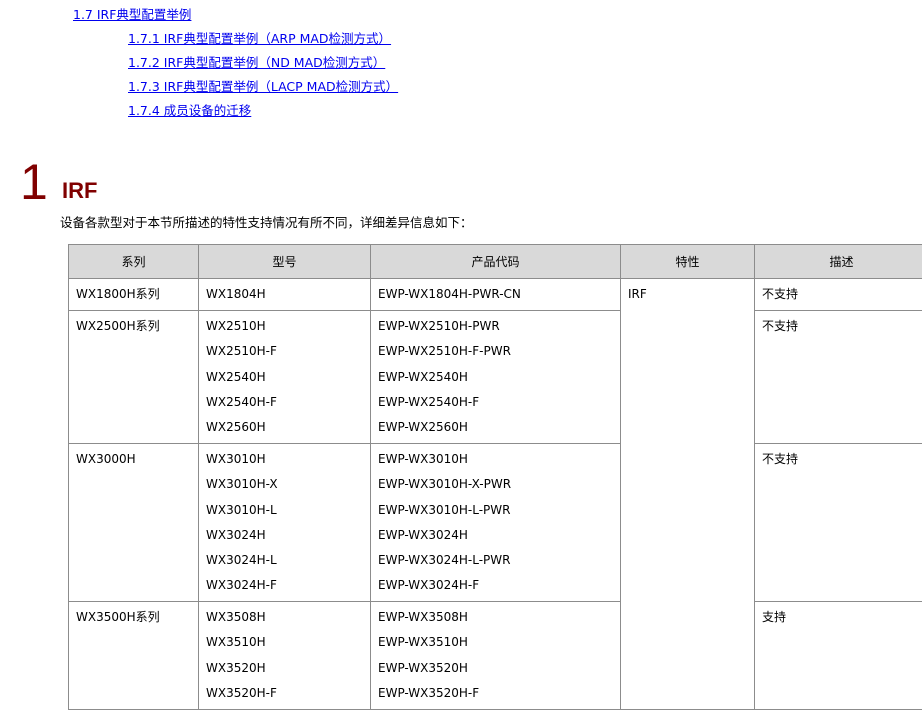  I want to click on model-cell-line: WX1804H, so click(284, 297).